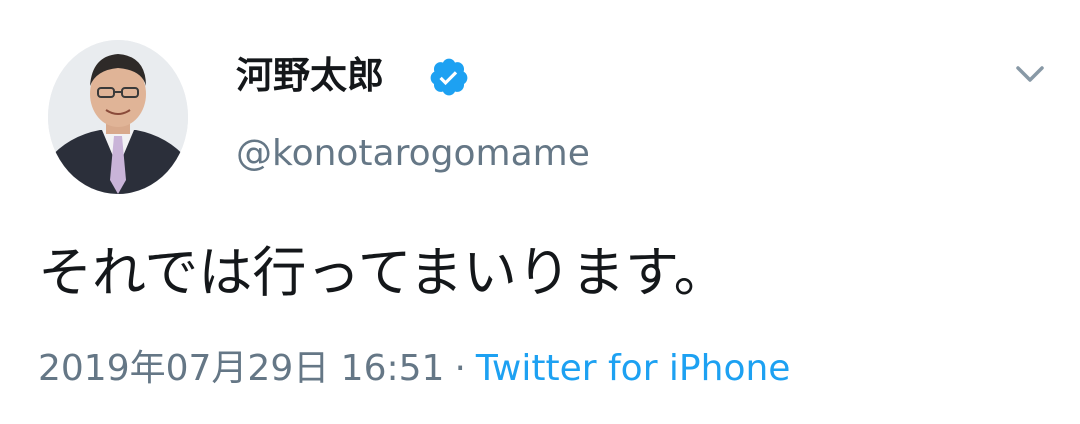  Describe the element at coordinates (1030, 75) in the screenshot. I see `chevron-down-icon` at that location.